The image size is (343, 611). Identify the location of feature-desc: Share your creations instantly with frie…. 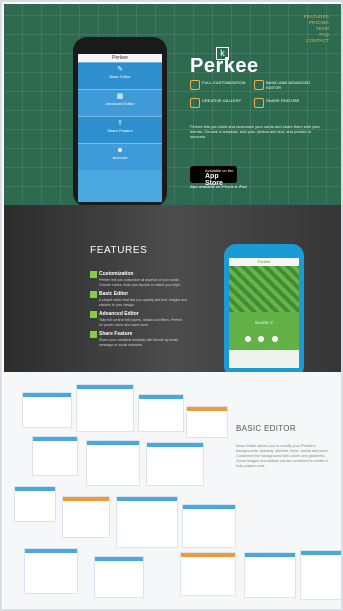
(139, 342).